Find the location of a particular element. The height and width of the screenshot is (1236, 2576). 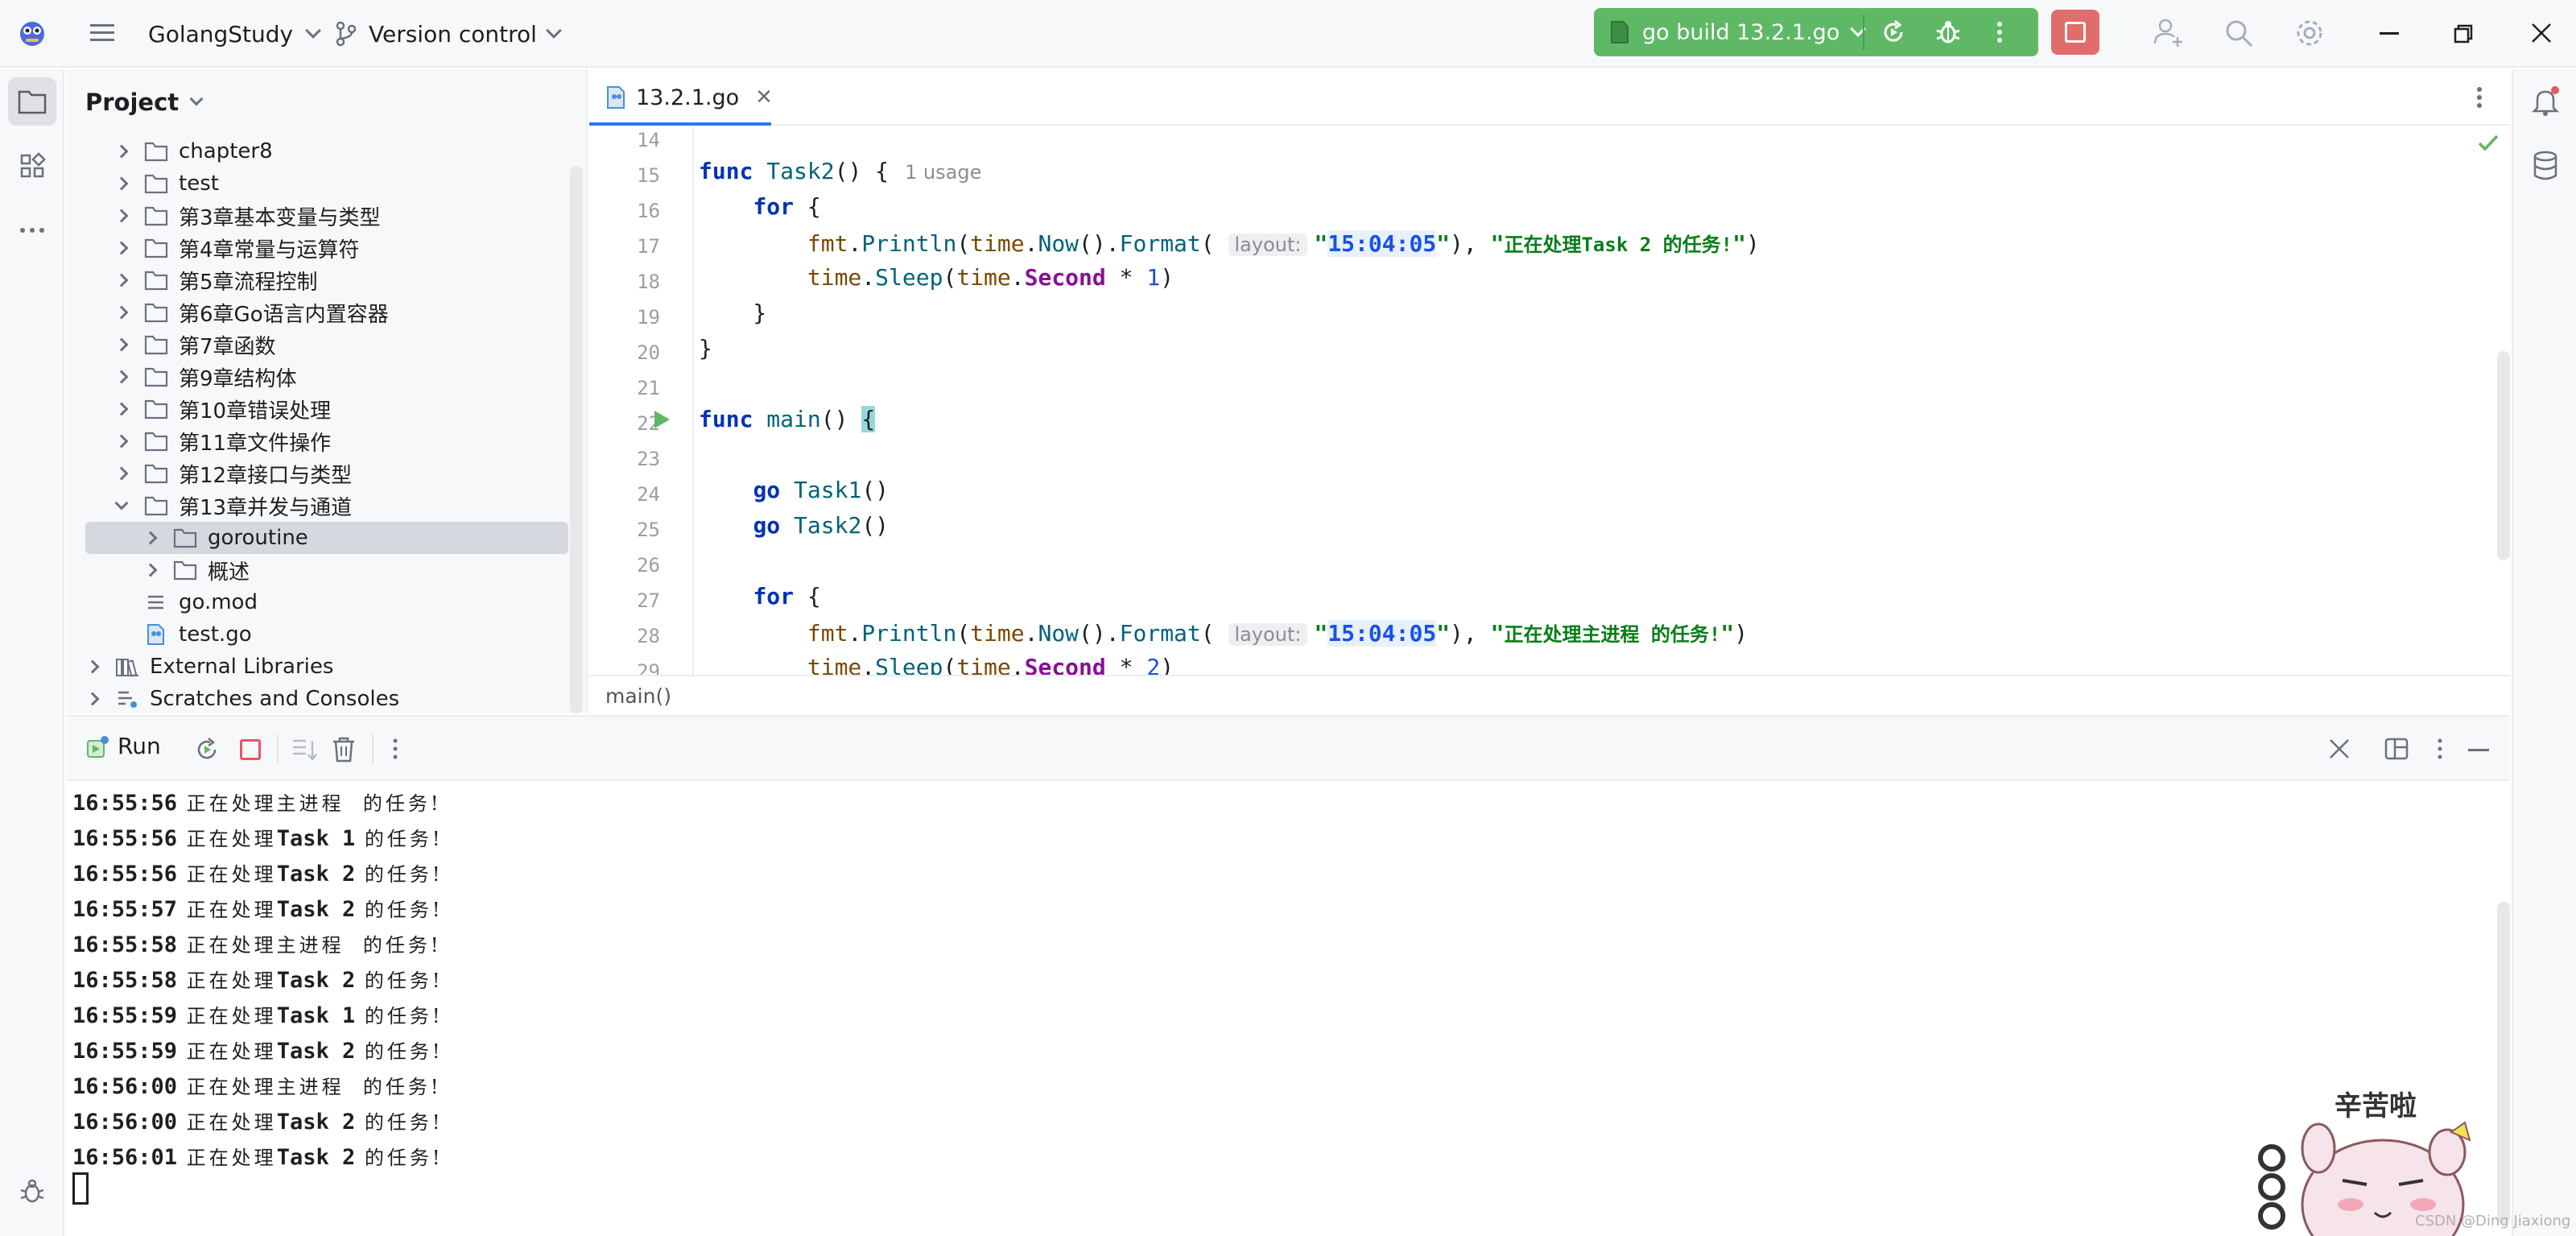

run-gutter-icon is located at coordinates (661, 421).